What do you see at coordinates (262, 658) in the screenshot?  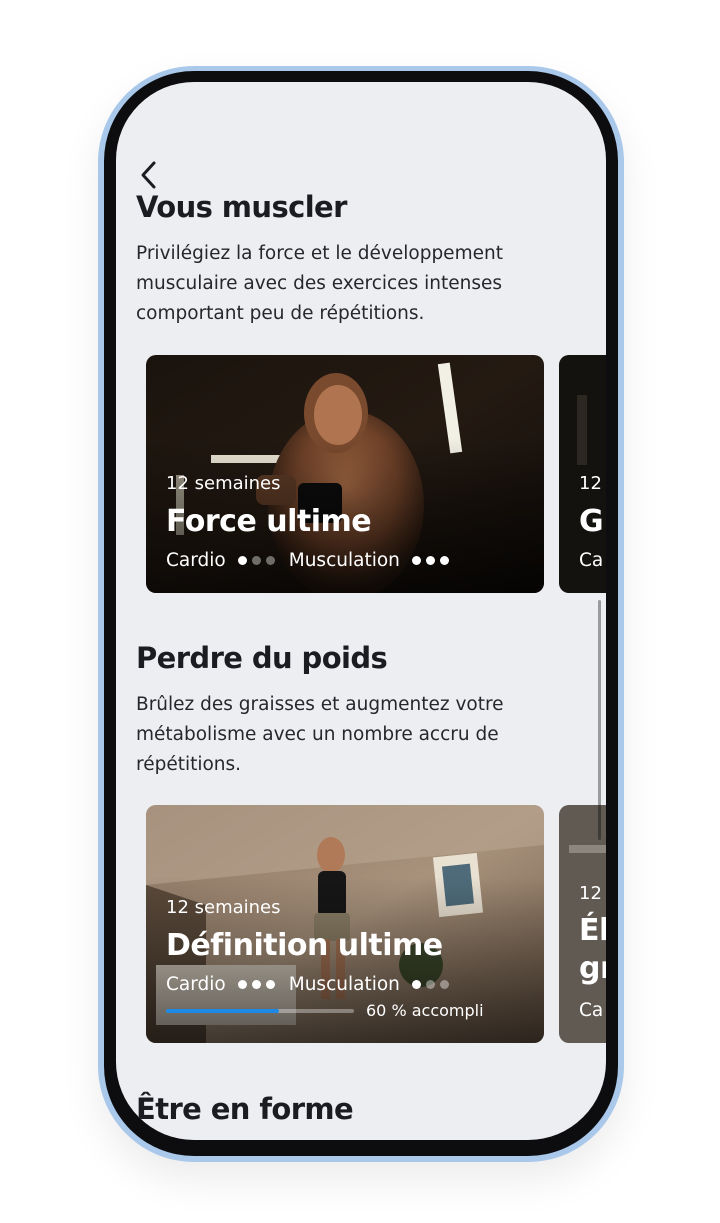 I see `section-title-weight-loss: Perdre du poids` at bounding box center [262, 658].